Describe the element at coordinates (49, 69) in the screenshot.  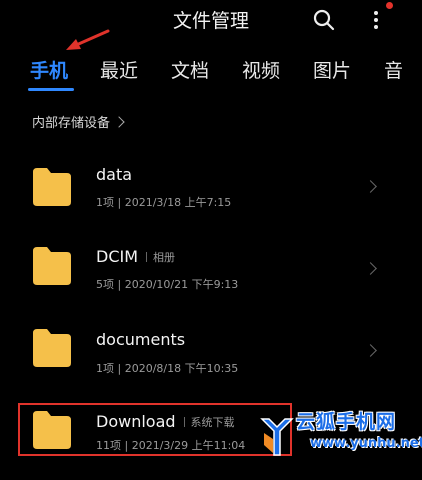
I see `tab-phone: 手机` at that location.